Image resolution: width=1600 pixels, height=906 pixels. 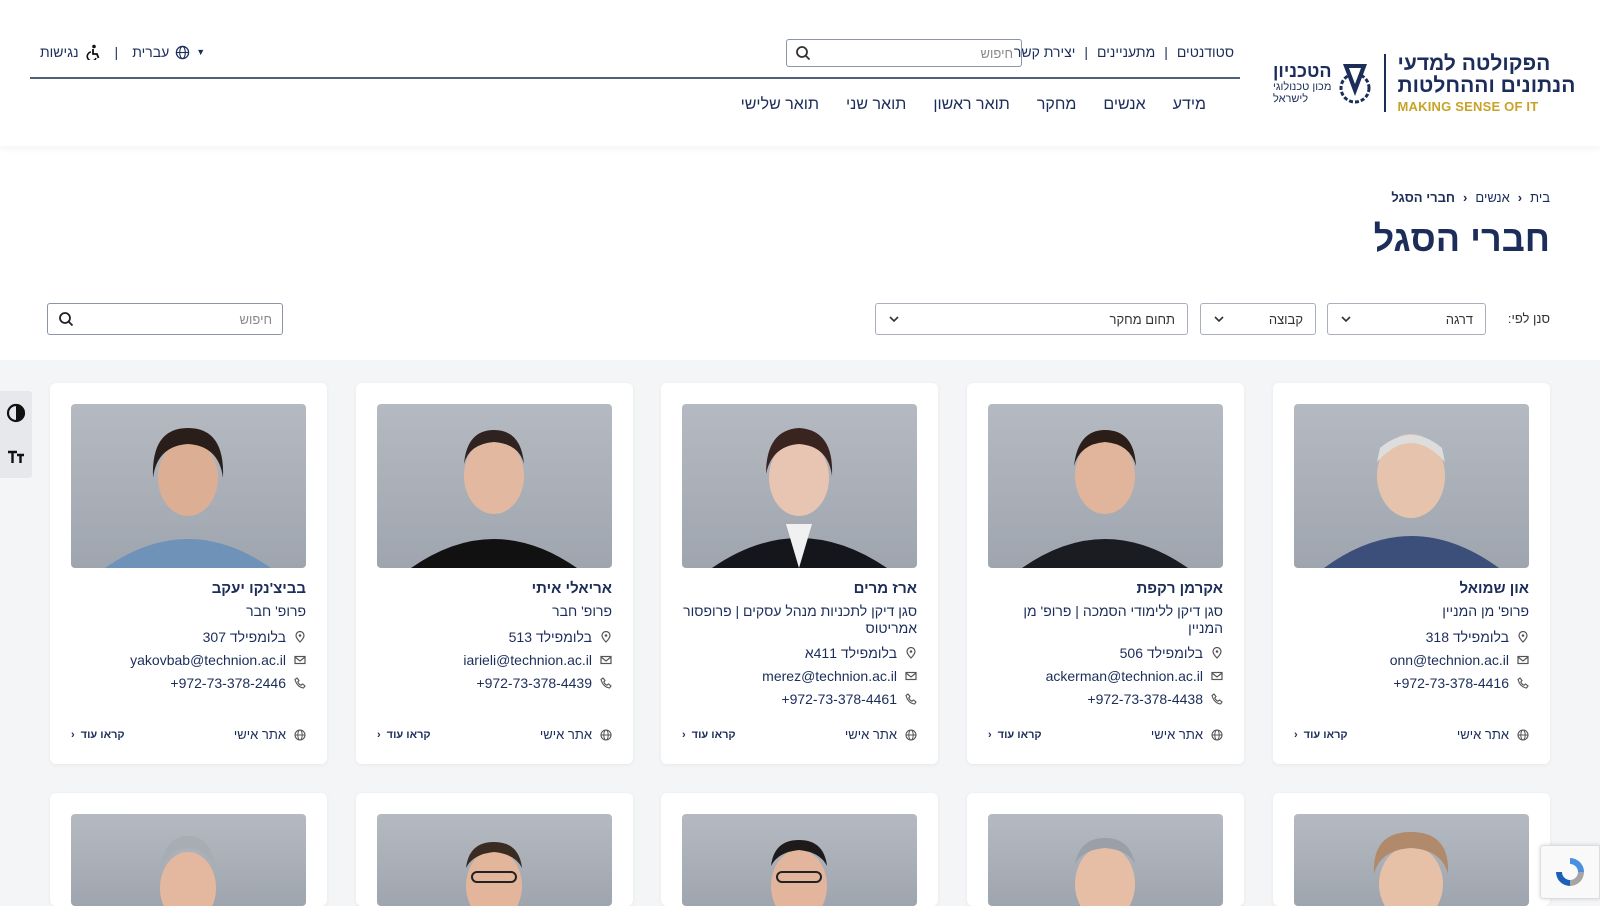 I want to click on language-selector: עברית ▼, so click(x=169, y=52).